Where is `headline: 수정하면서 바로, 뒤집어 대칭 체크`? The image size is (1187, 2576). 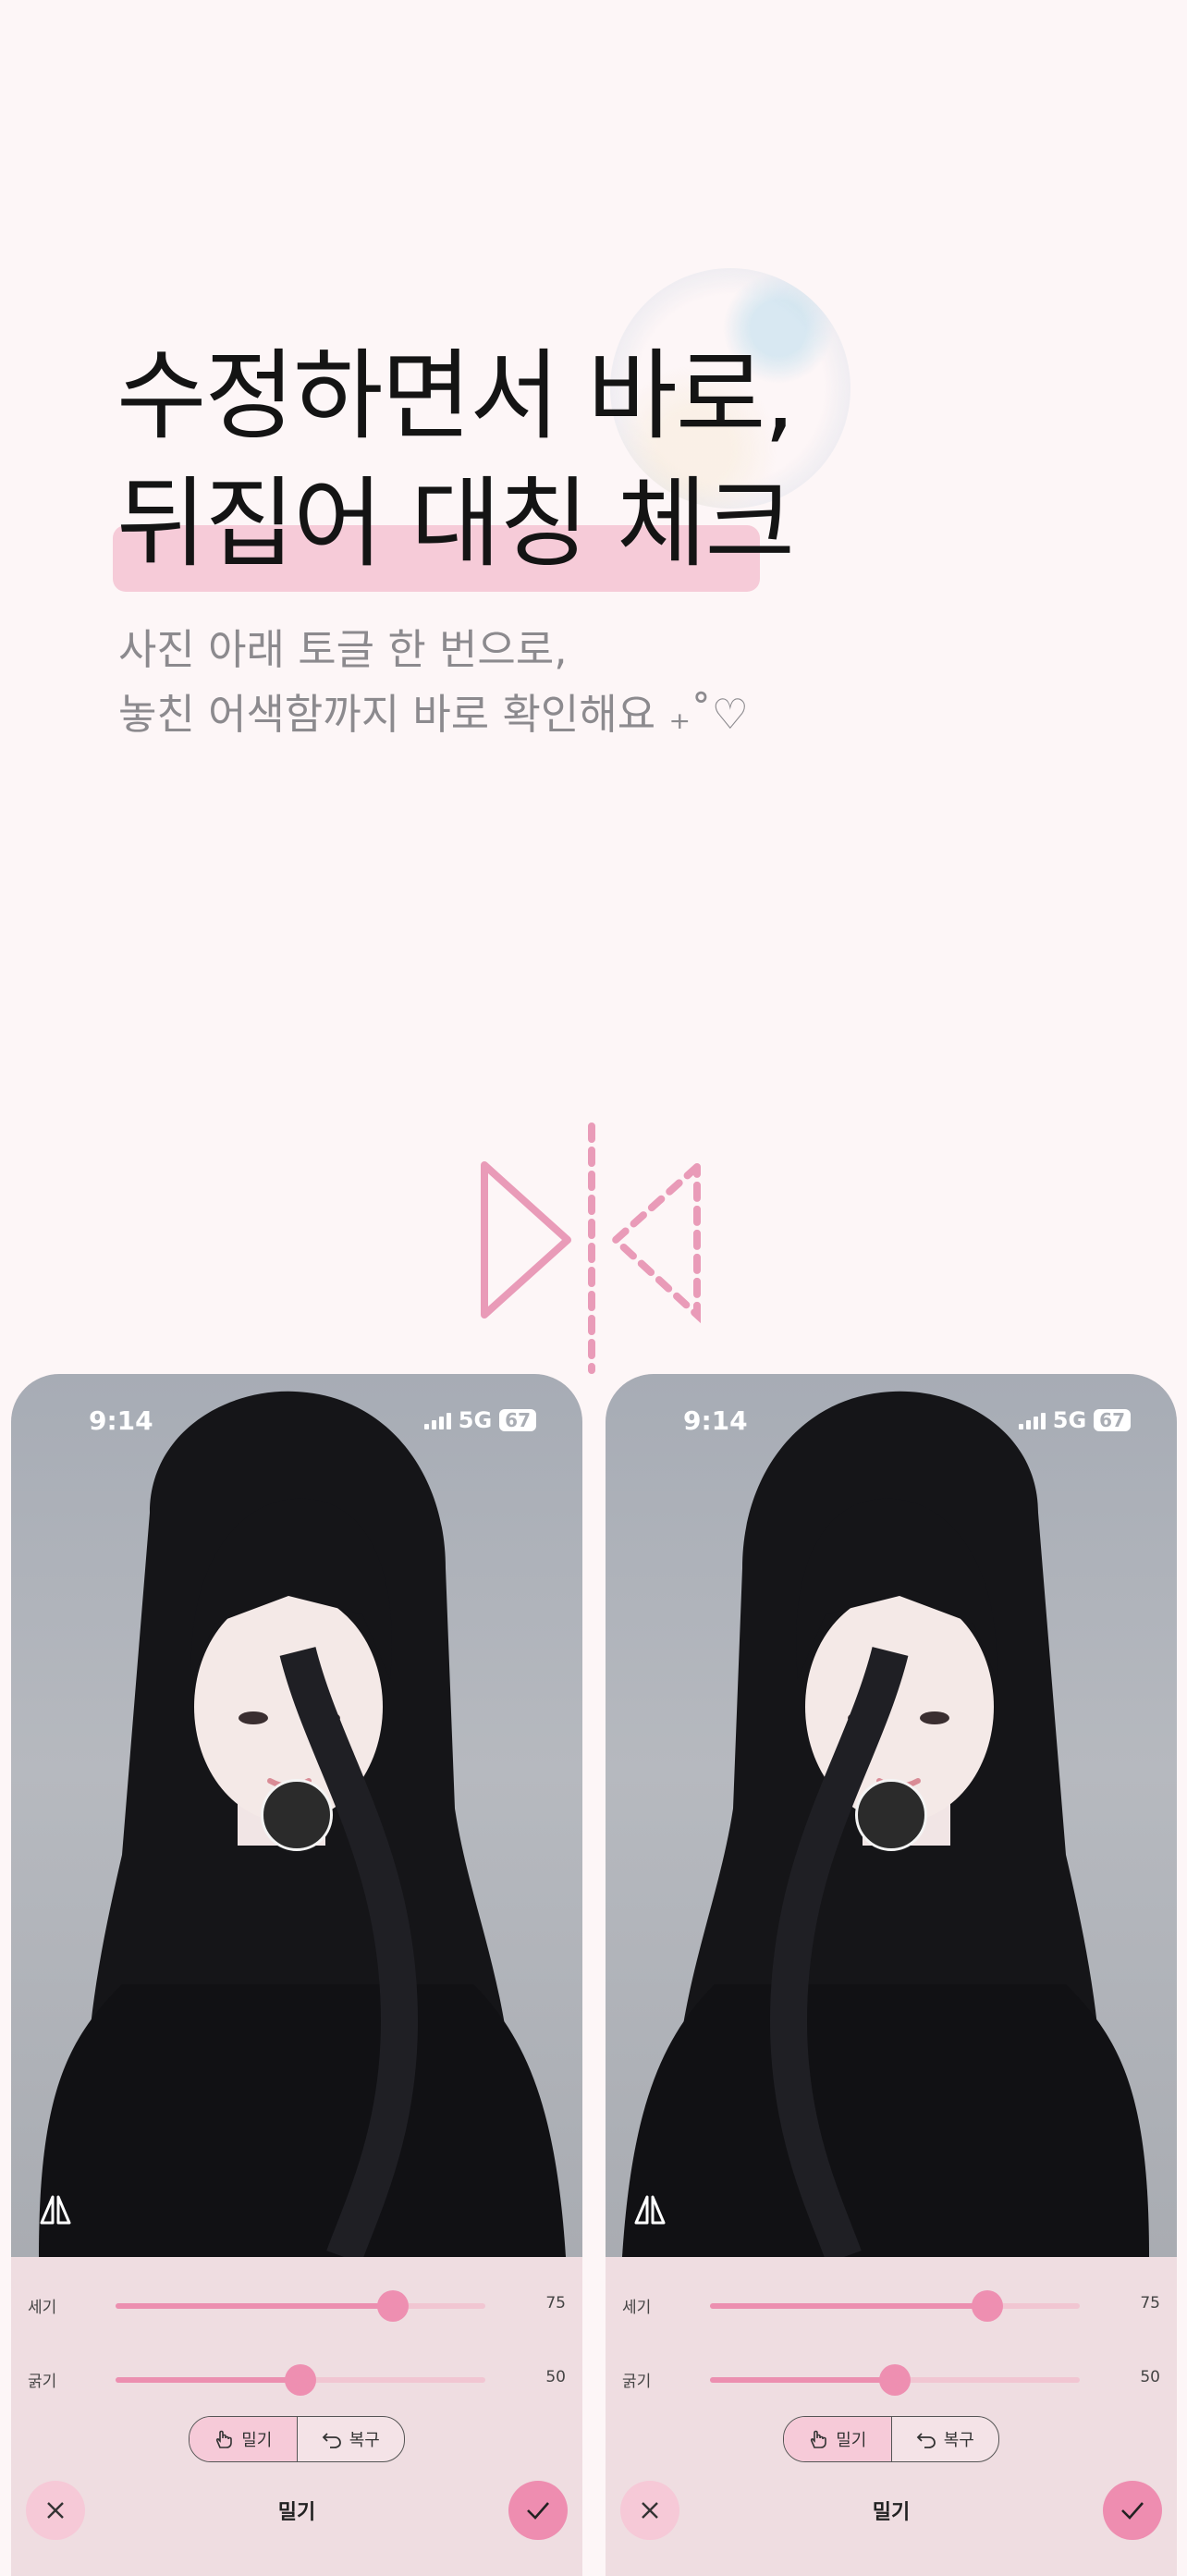
headline: 수정하면서 바로, 뒤집어 대칭 체크 is located at coordinates (454, 463).